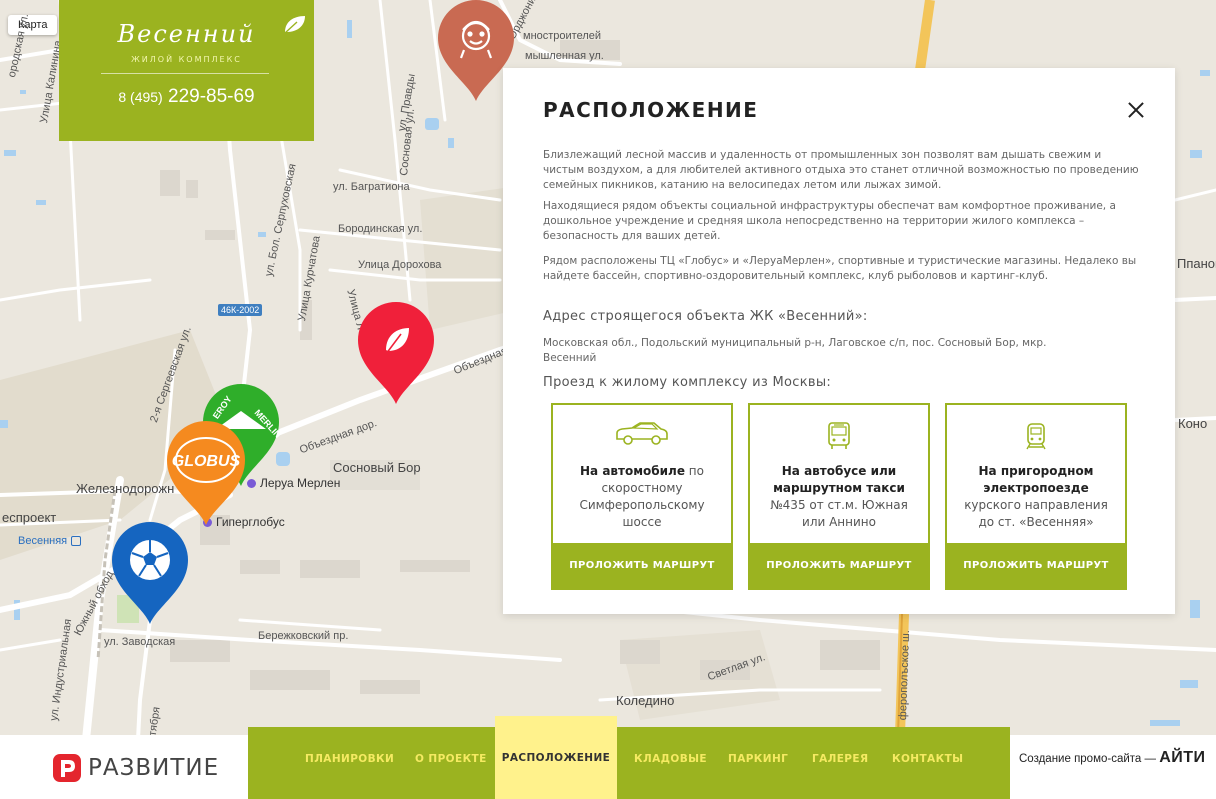  I want to click on map-label: Ппанон, so click(1196, 263).